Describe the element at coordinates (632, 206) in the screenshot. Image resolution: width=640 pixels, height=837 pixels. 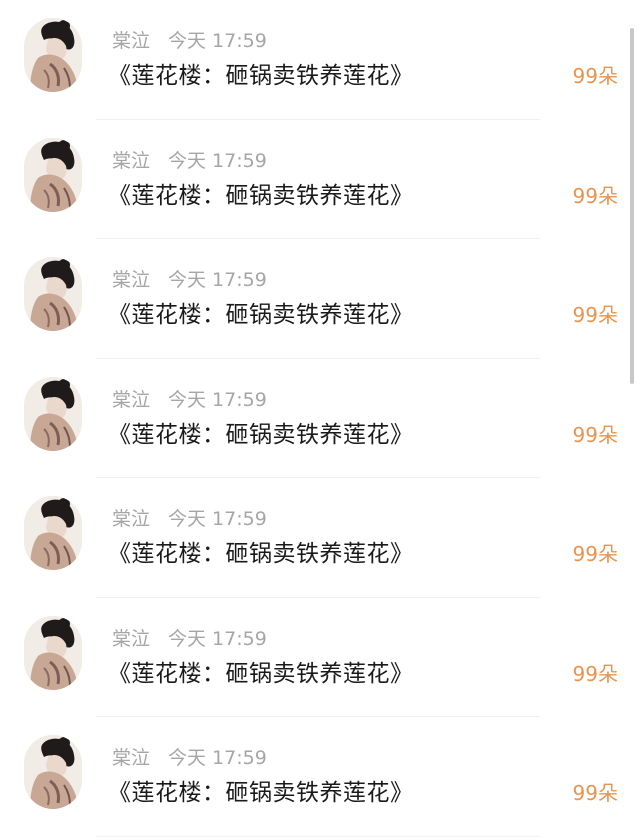
I see `scrollbar` at that location.